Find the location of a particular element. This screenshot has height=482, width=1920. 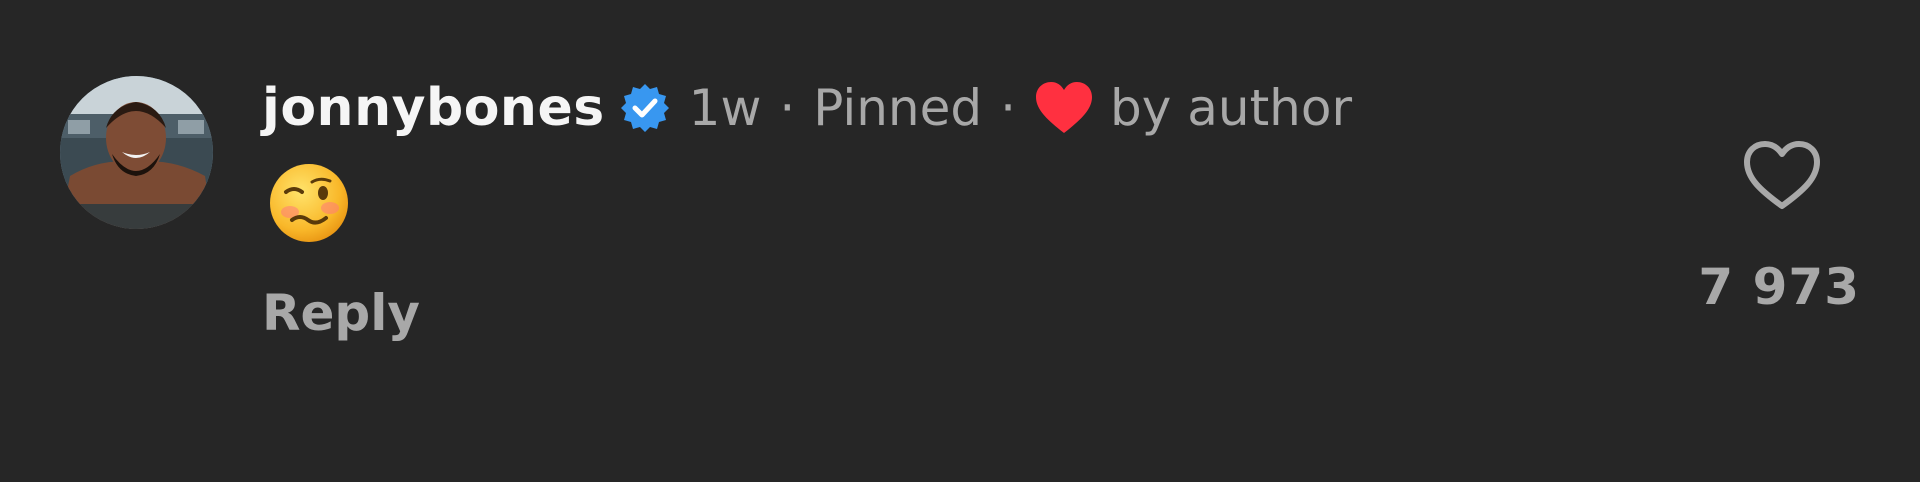

pinned-label: Pinned is located at coordinates (898, 108).